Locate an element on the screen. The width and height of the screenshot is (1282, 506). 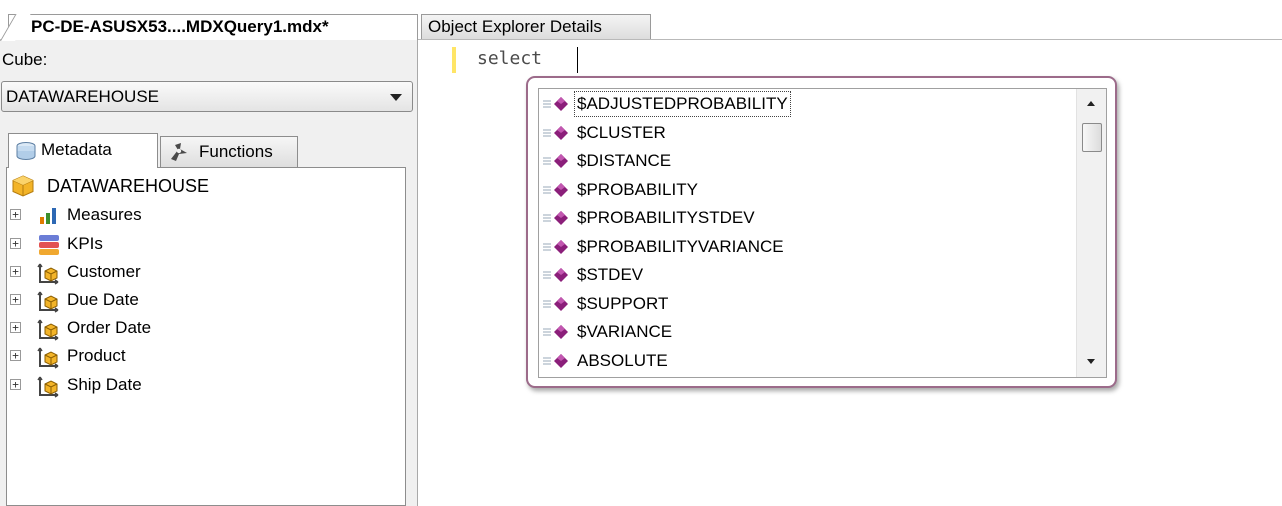
tree-item-customer: + Customer is located at coordinates (197, 274).